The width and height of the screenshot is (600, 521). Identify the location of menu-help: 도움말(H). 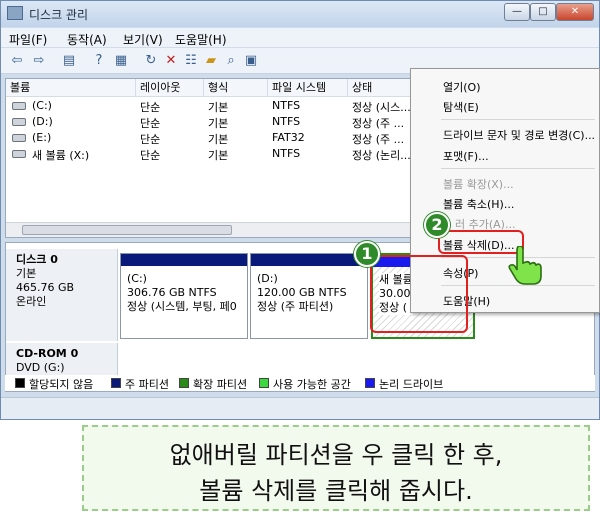
(201, 39).